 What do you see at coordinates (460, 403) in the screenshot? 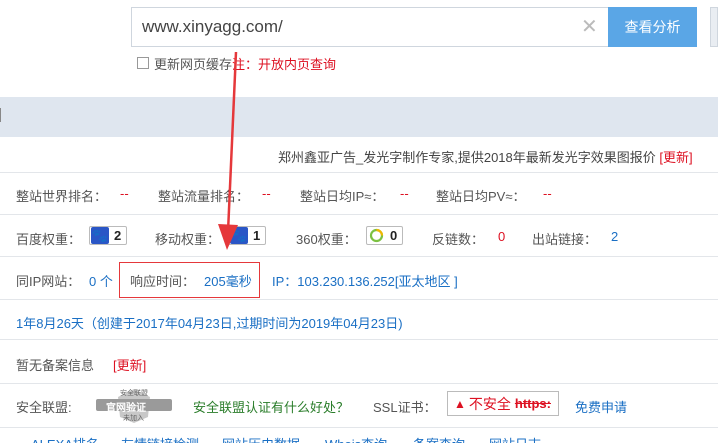
I see `warning-icon: ▲` at bounding box center [460, 403].